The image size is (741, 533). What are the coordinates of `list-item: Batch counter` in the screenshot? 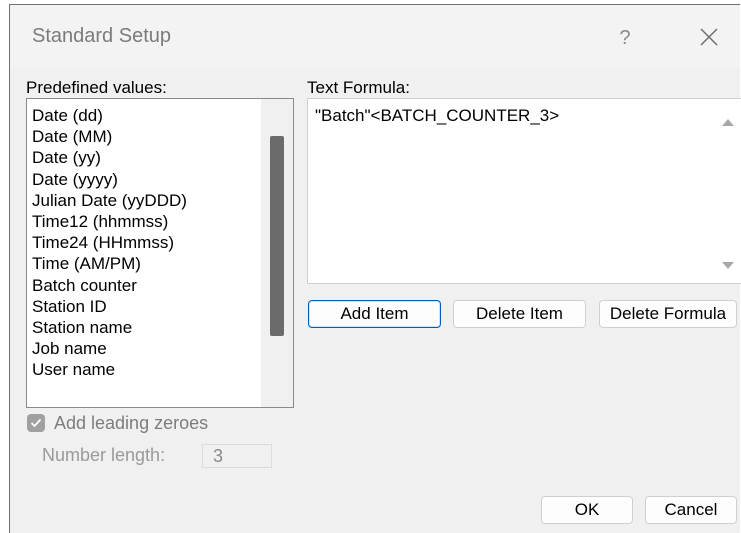 It's located at (109, 285).